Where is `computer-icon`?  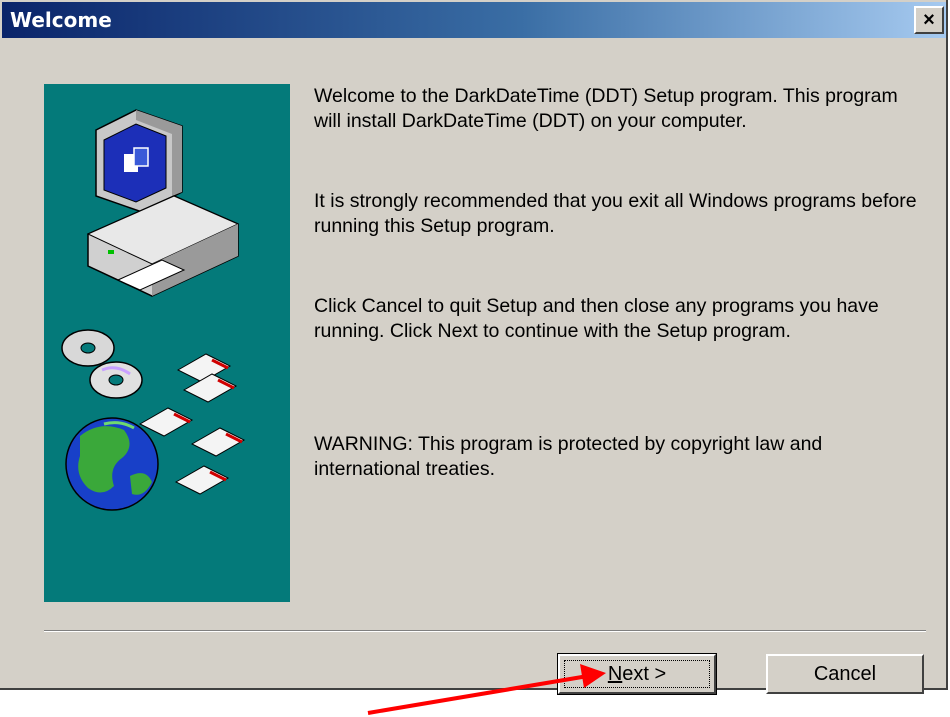 computer-icon is located at coordinates (163, 203).